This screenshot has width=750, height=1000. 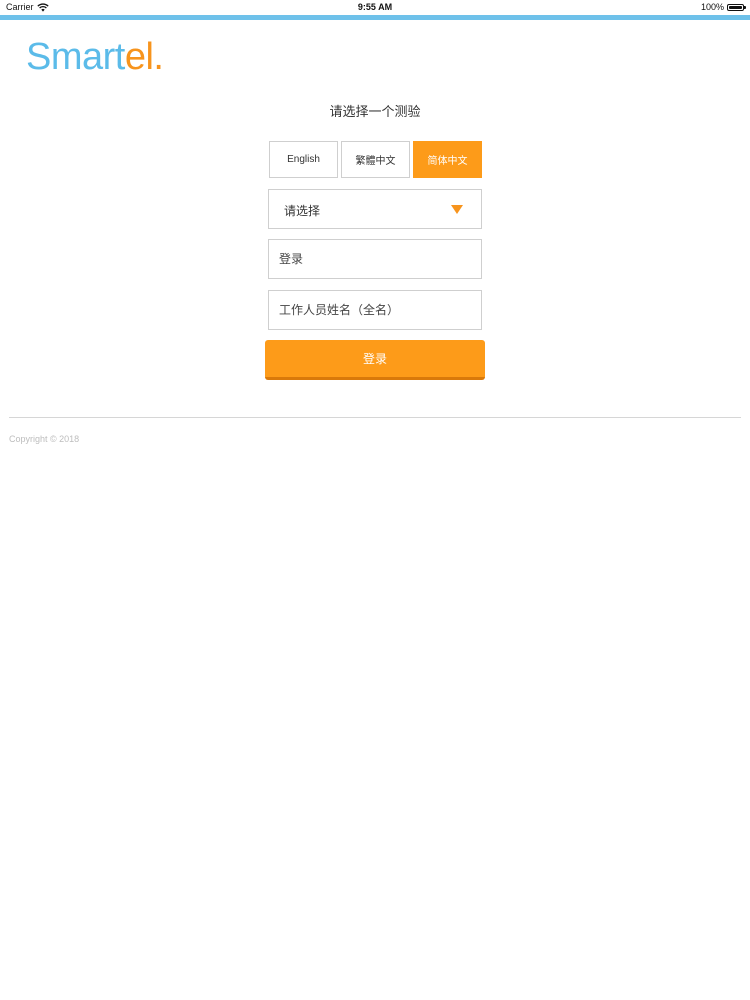 I want to click on logo-text-el: el., so click(x=144, y=57).